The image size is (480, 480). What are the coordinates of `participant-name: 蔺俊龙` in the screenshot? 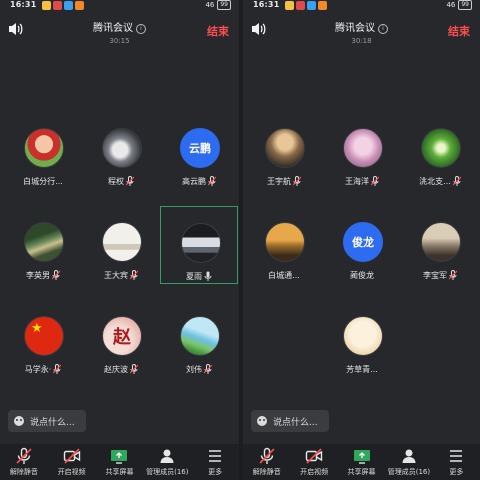 It's located at (362, 275).